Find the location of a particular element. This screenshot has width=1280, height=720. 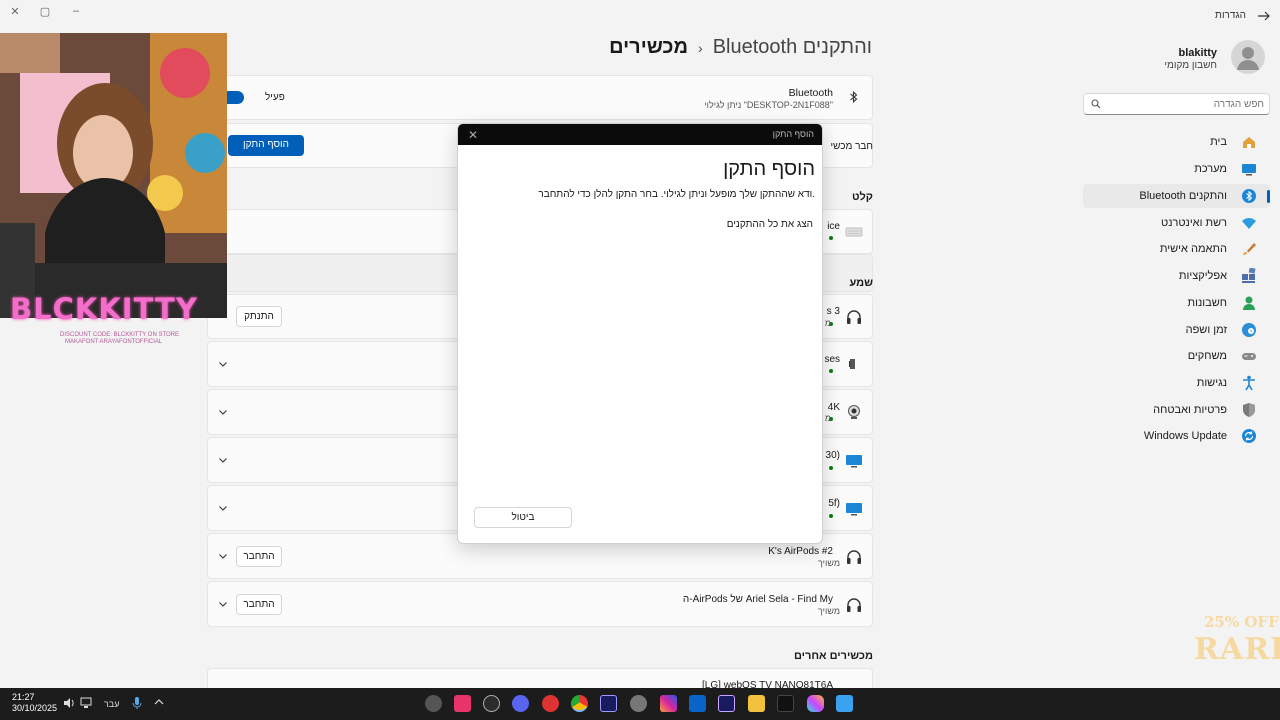

settings-window-icon is located at coordinates (844, 703).